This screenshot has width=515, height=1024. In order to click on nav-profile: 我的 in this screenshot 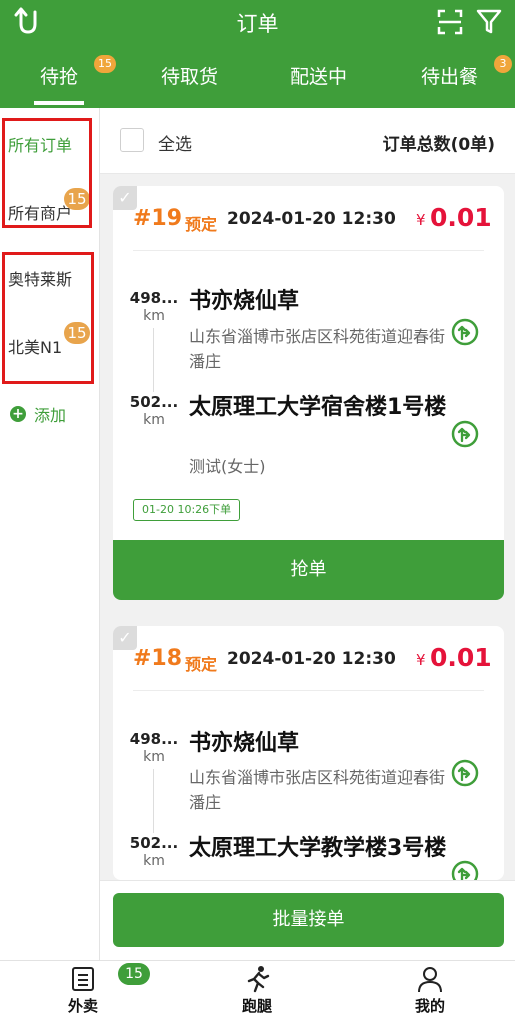, I will do `click(430, 994)`.